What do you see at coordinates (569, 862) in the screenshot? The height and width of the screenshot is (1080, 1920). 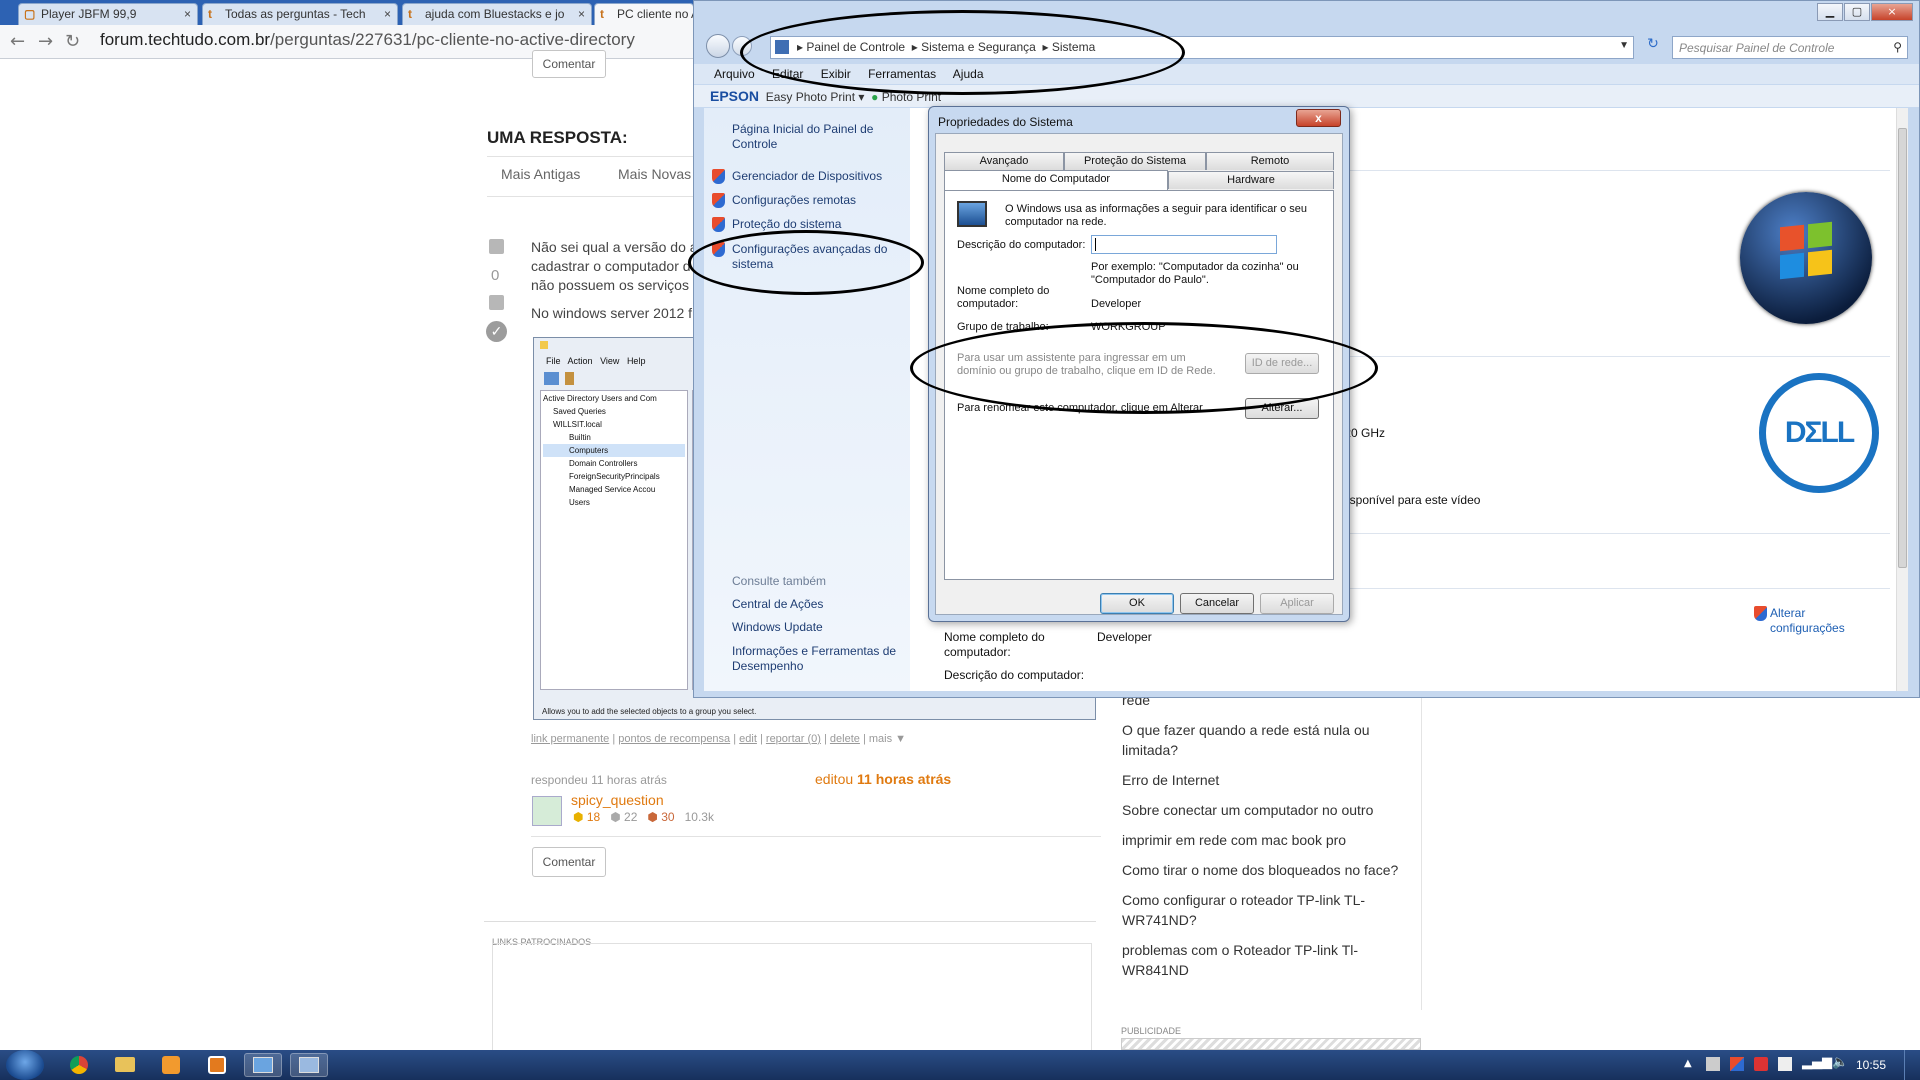 I see `comment-button-bottom: Comentar` at bounding box center [569, 862].